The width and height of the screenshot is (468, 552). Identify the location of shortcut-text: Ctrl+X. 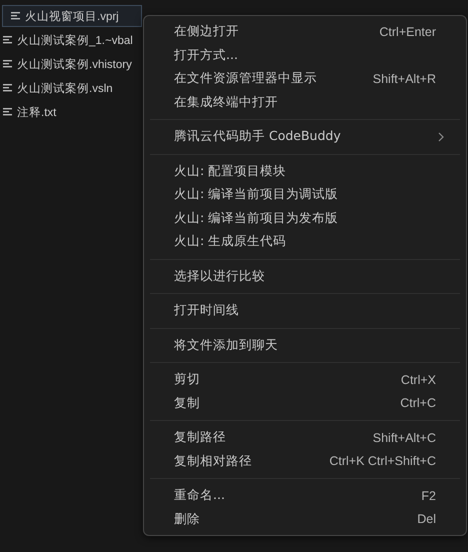
(418, 379).